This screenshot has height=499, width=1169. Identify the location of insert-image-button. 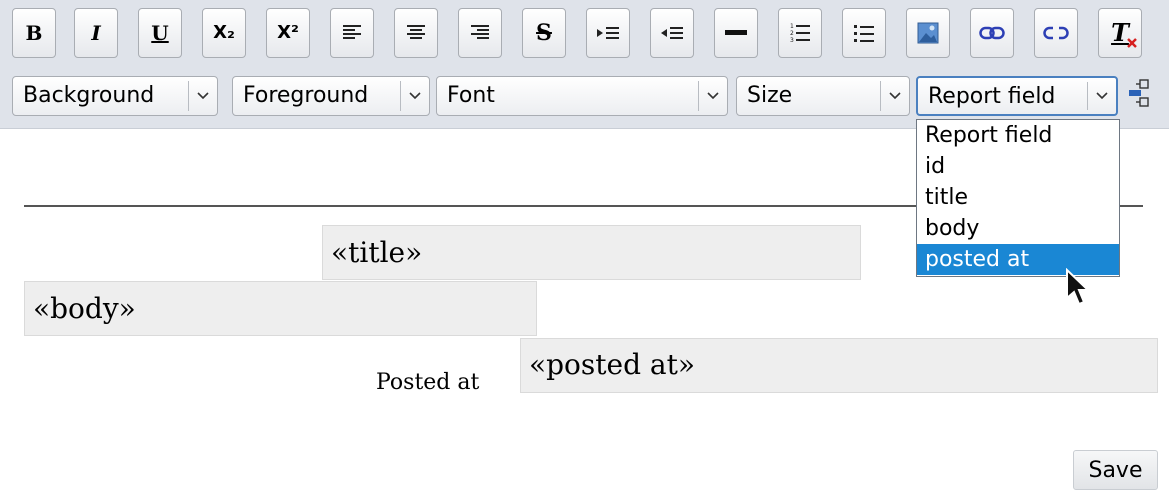
(928, 33).